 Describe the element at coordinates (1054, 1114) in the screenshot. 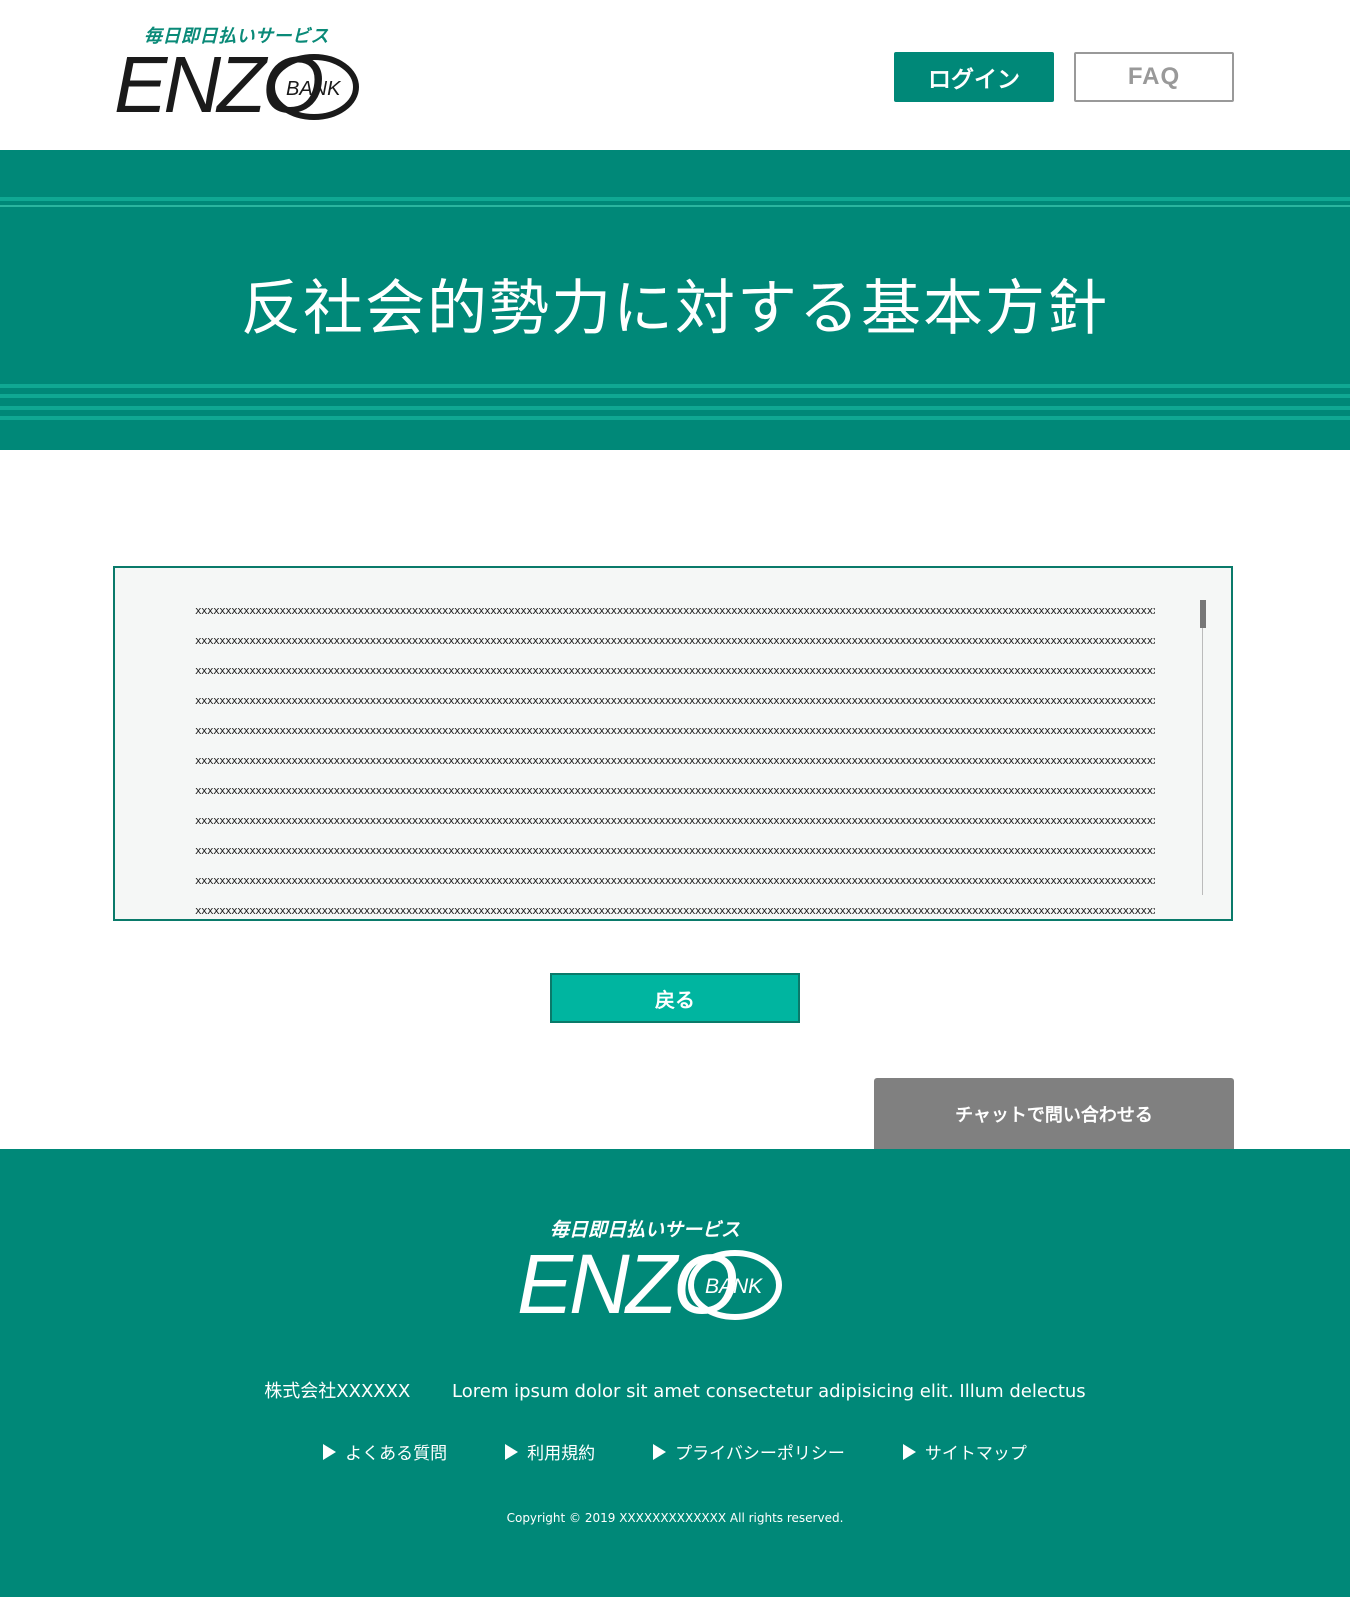

I see `chat-contact-button: チャットで問い合わせる` at that location.